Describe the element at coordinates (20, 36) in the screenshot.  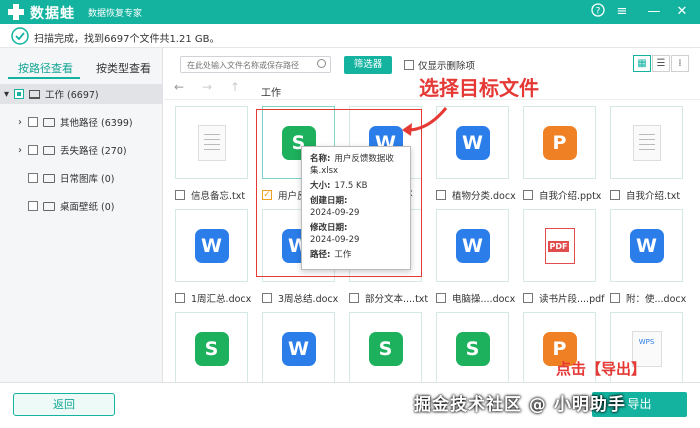
I see `check-circle-icon` at that location.